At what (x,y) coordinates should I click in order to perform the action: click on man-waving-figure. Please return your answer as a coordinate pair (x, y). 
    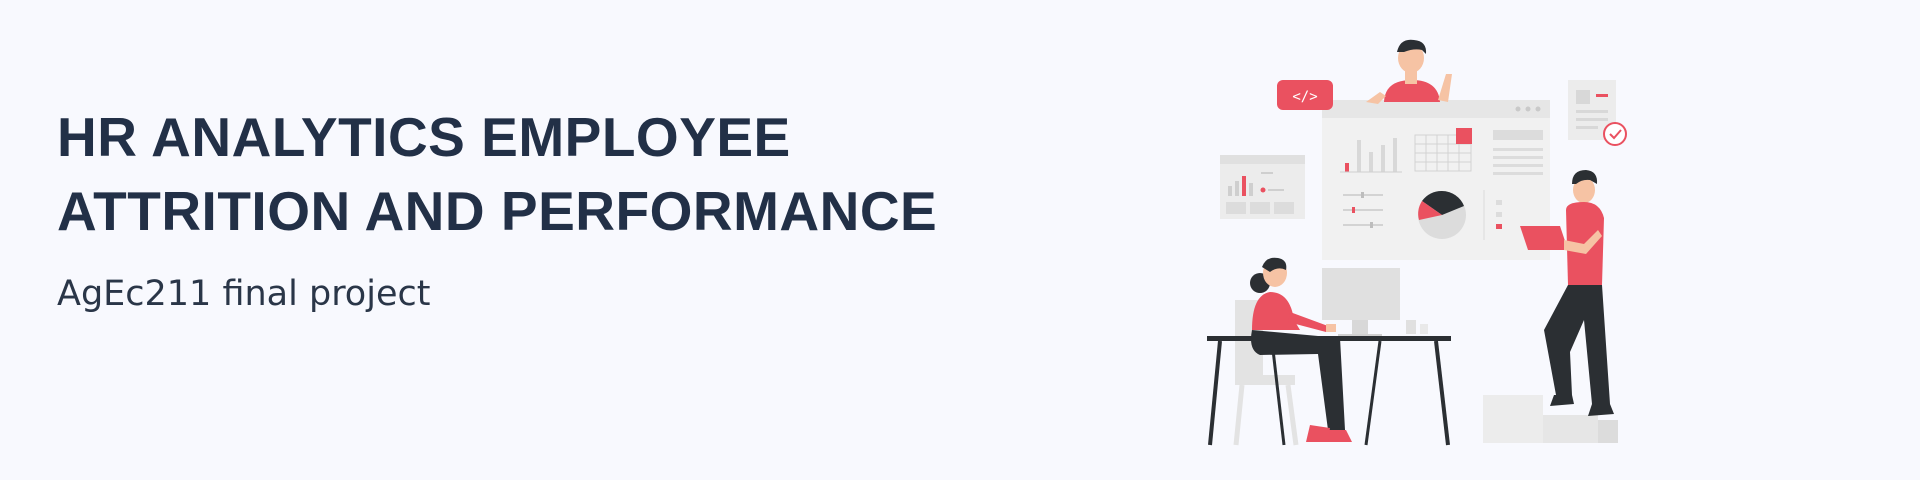
    Looking at the image, I should click on (1409, 71).